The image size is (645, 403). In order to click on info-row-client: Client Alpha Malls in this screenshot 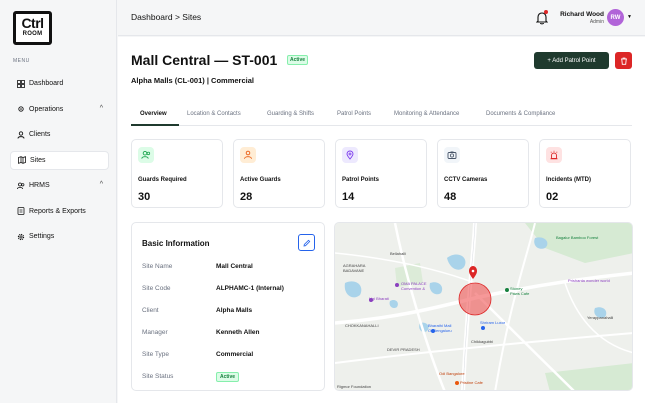, I will do `click(232, 313)`.